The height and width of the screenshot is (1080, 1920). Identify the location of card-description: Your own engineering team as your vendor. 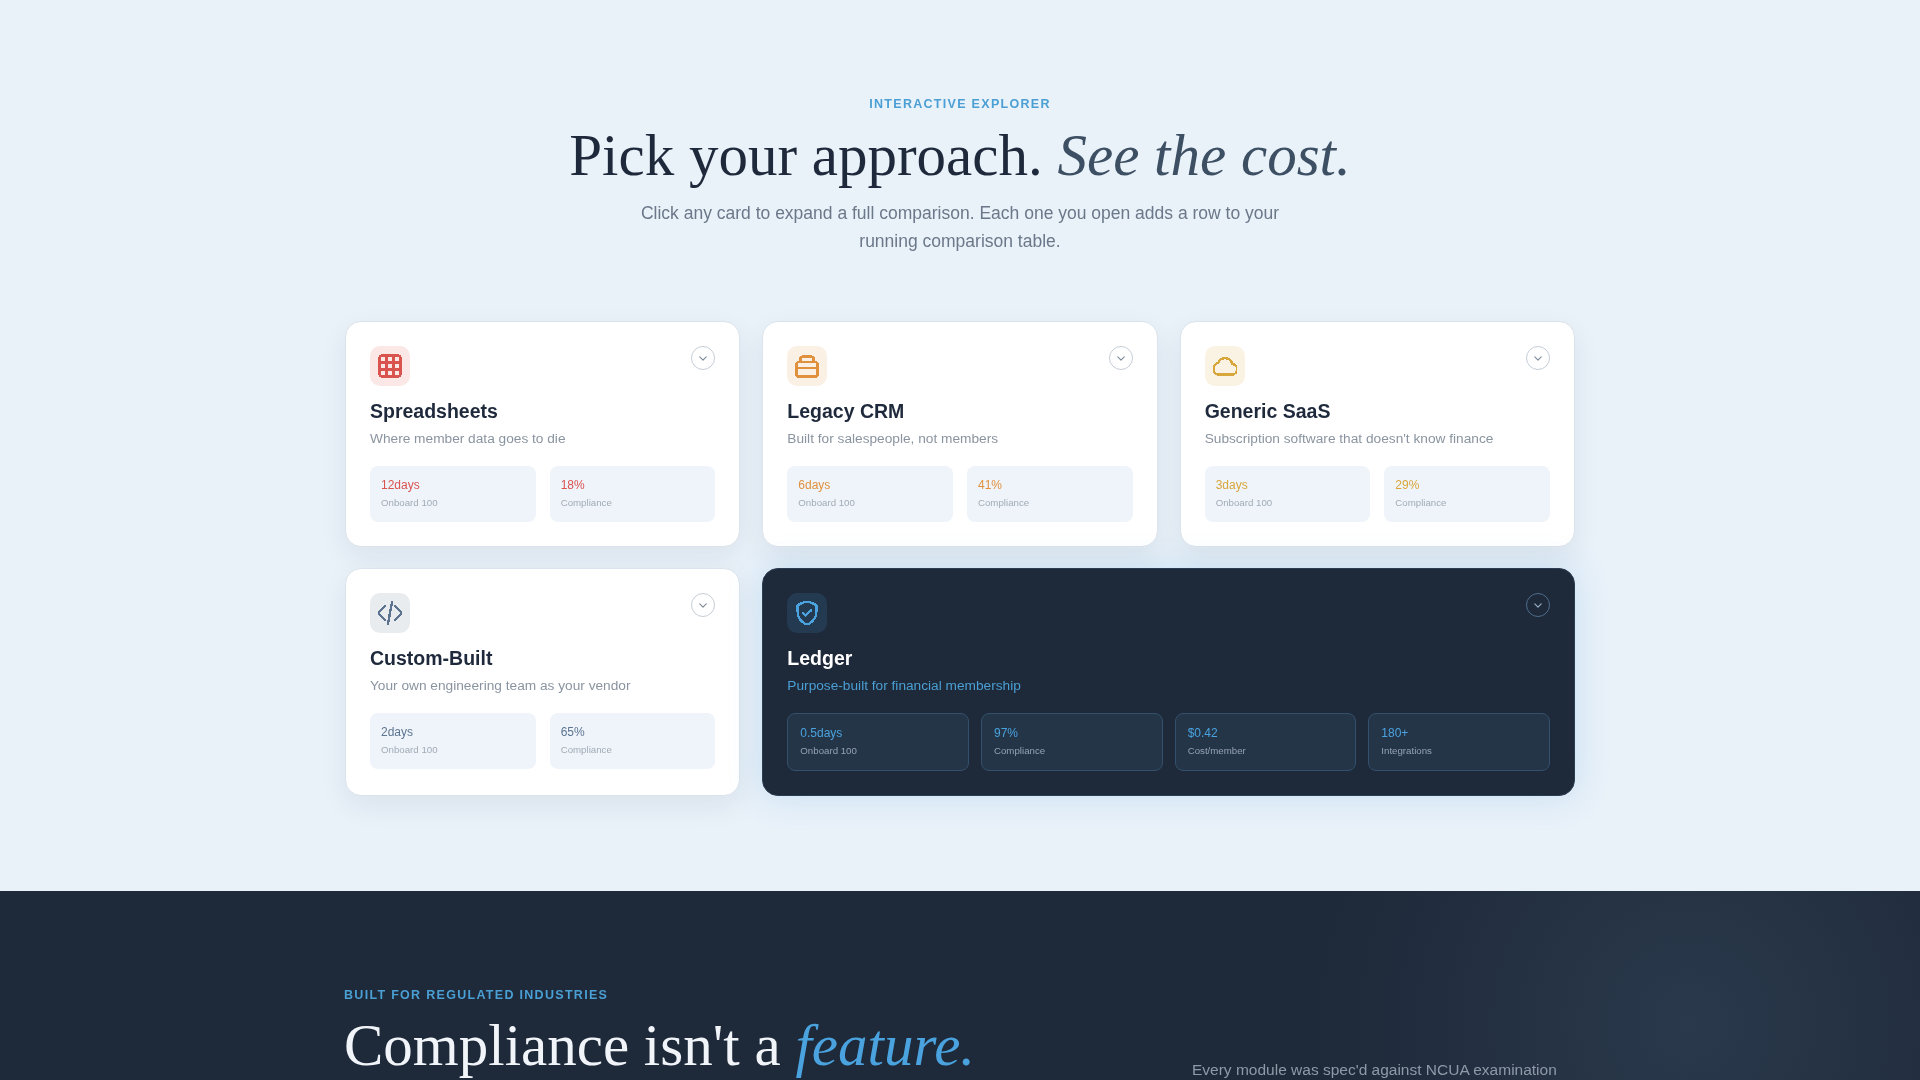
(500, 686).